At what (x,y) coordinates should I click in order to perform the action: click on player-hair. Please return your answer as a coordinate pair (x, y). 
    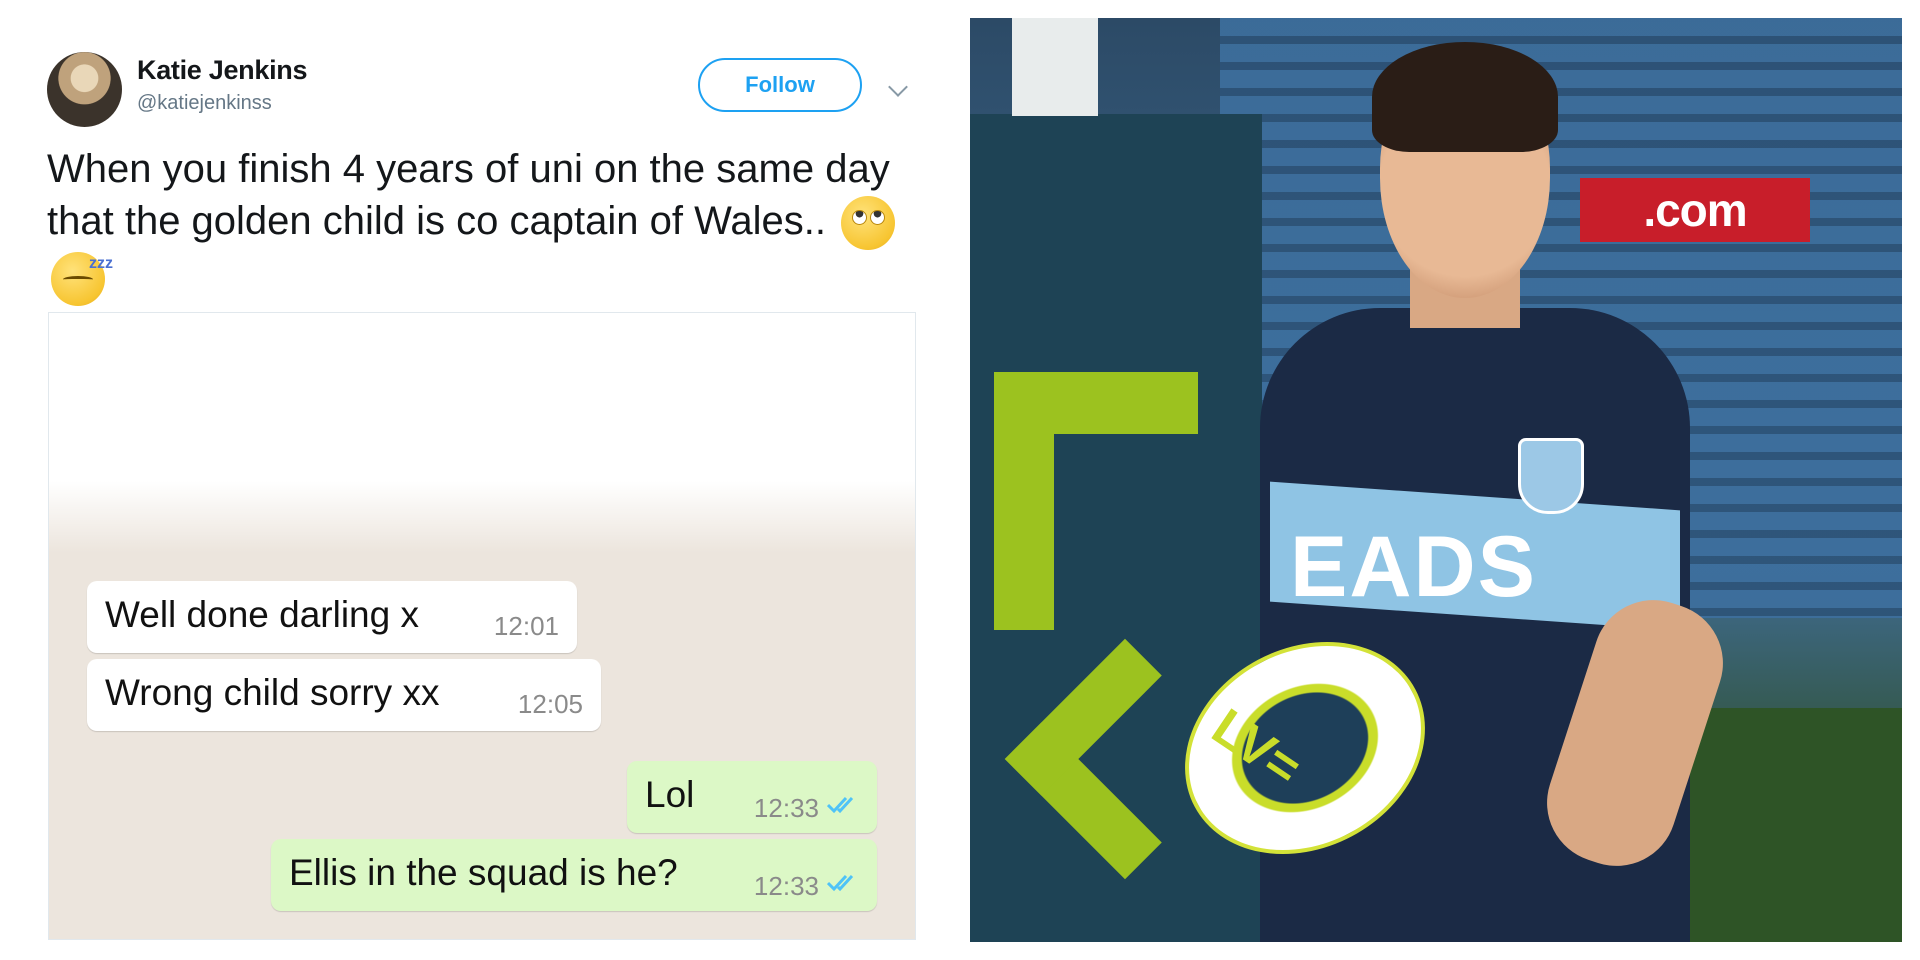
    Looking at the image, I should click on (1465, 97).